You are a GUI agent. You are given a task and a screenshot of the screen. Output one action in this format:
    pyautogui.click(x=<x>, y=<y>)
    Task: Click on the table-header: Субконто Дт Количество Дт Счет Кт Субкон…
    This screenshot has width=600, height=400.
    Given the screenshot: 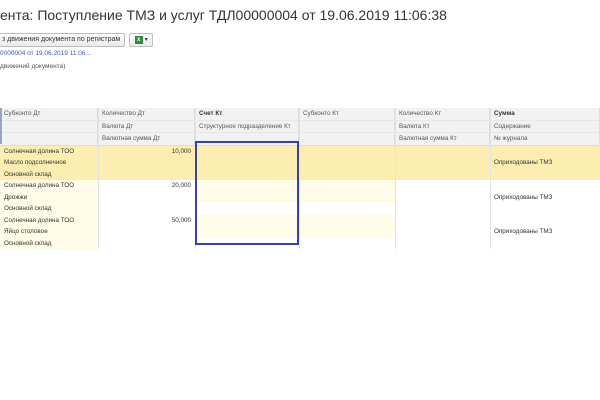 What is the action you would take?
    pyautogui.click(x=300, y=127)
    